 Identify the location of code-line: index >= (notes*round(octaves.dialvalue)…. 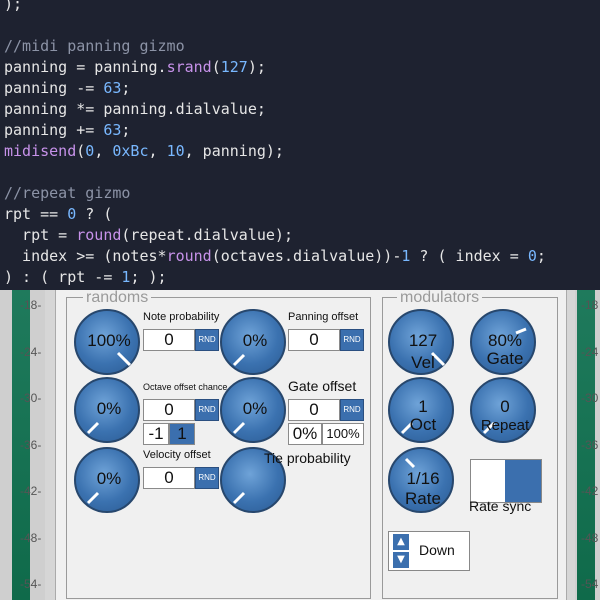
(275, 256).